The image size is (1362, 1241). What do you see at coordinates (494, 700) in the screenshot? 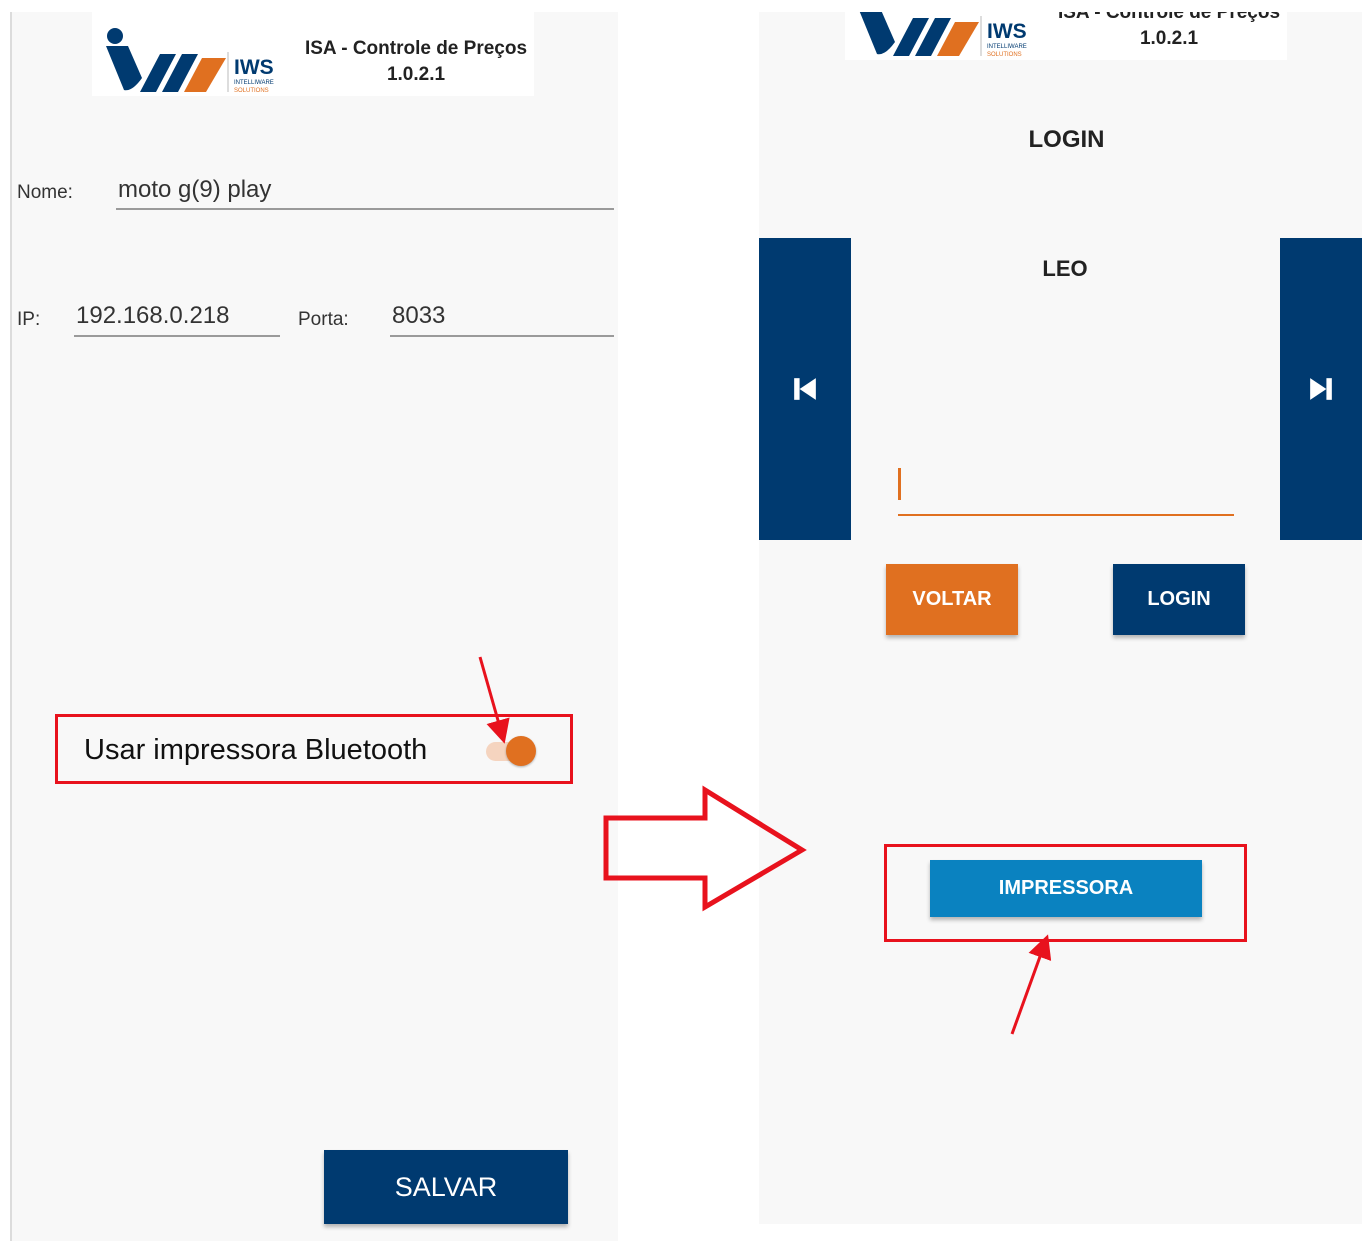
I see `arrow-to-switch` at bounding box center [494, 700].